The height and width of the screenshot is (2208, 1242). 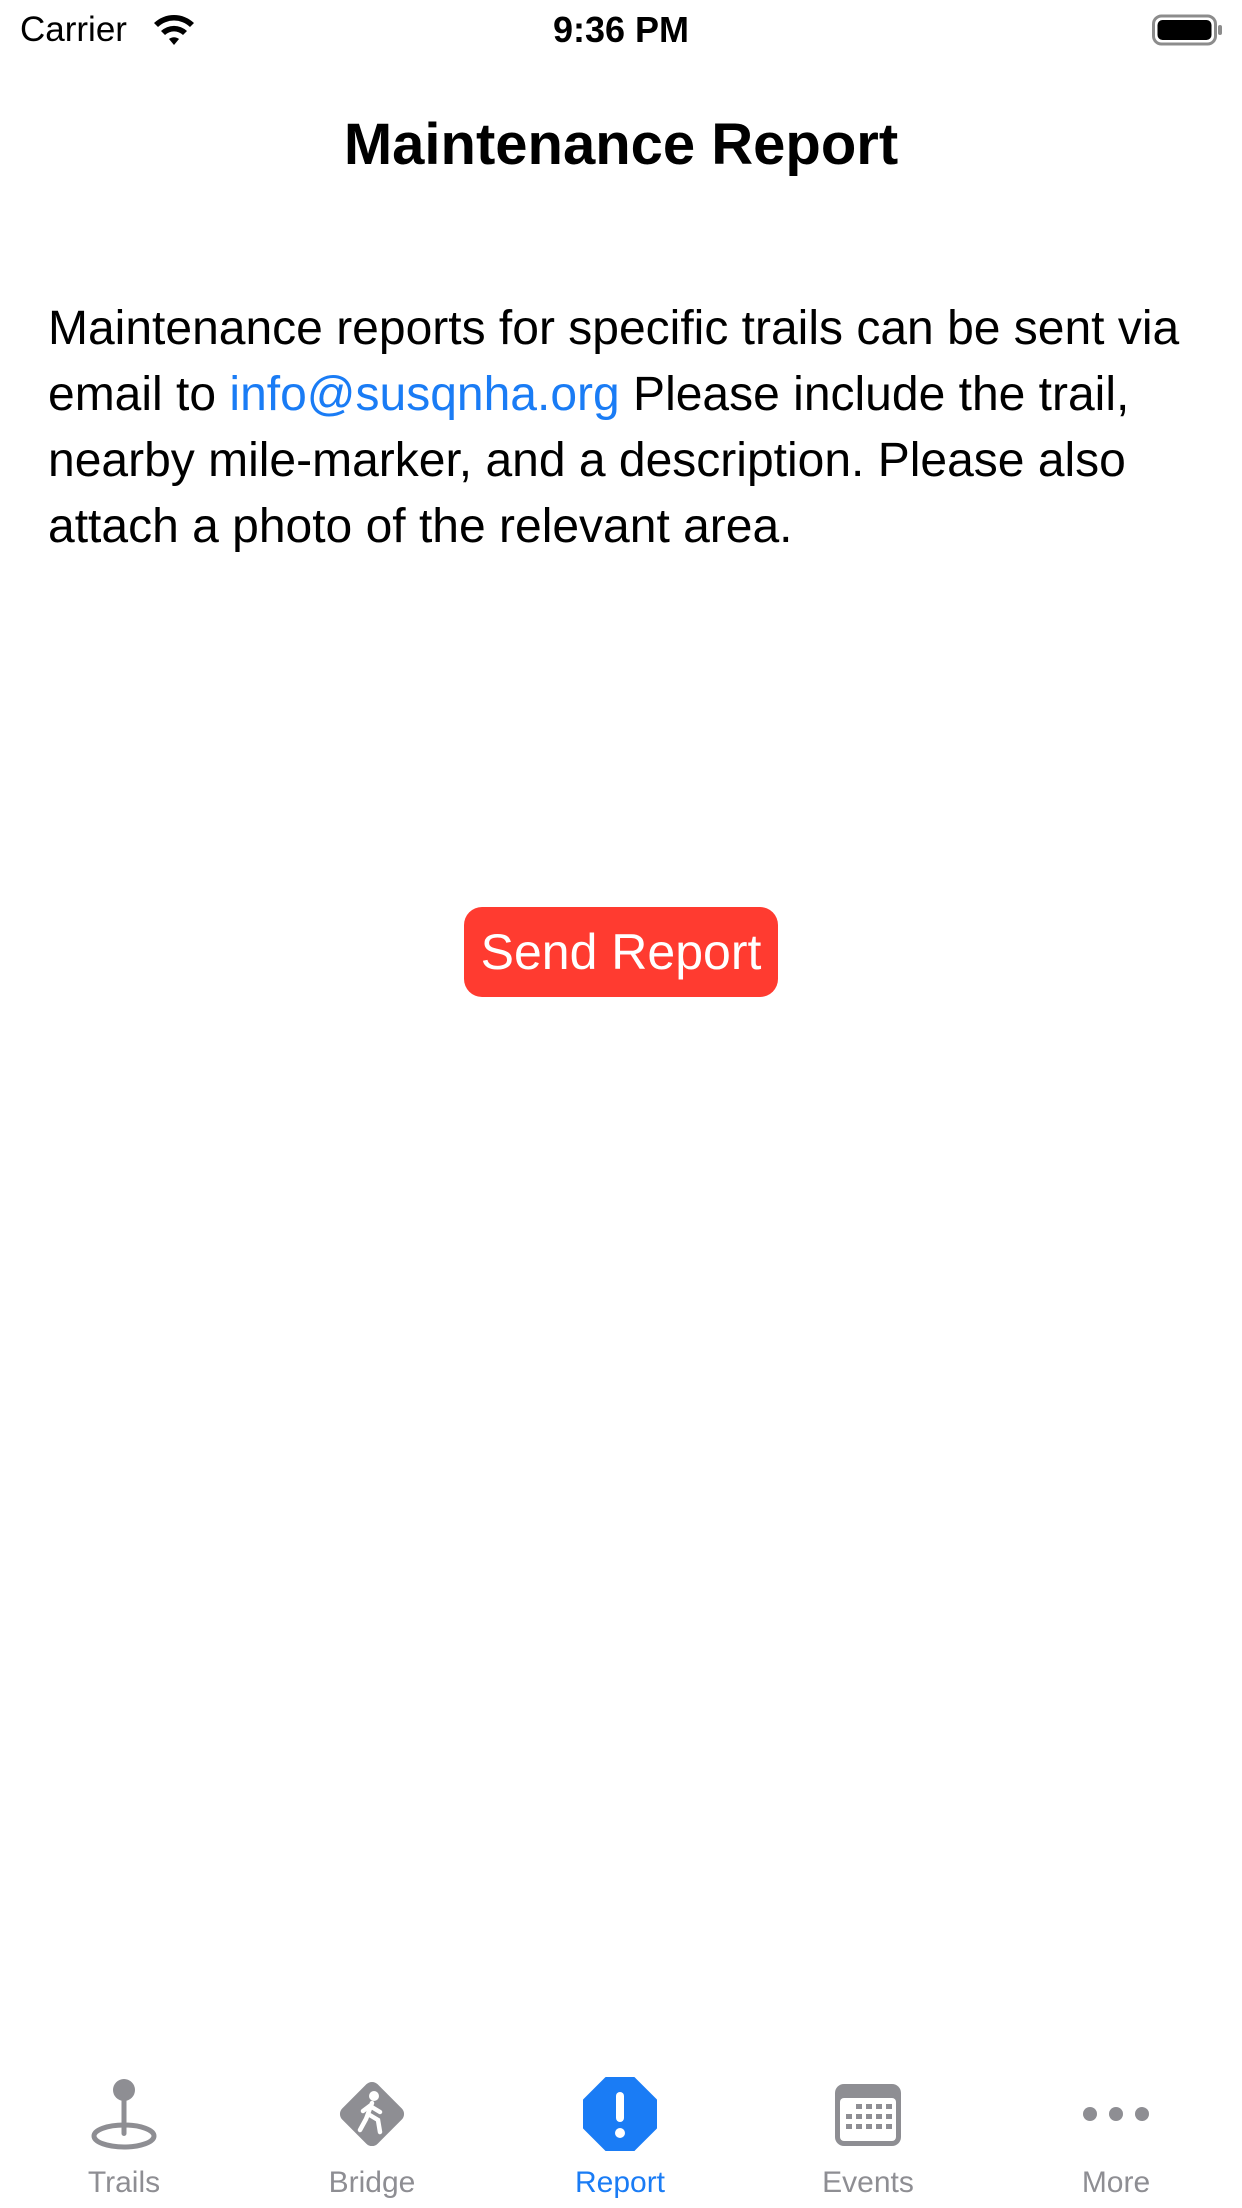 I want to click on status-bar: Carrier 9:36 PM, so click(x=621, y=31).